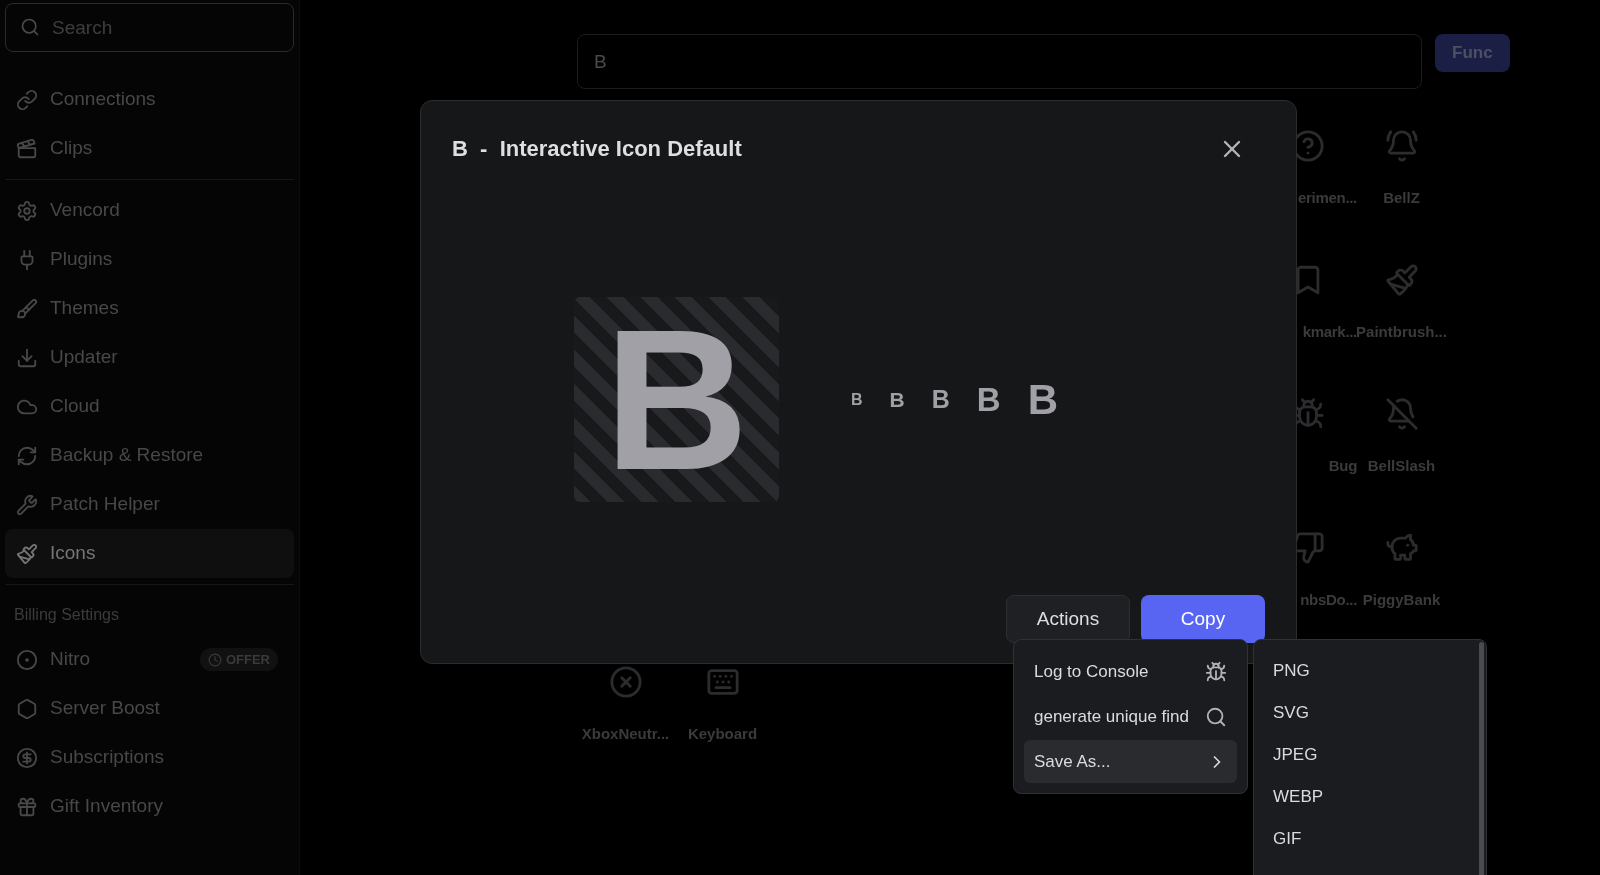 This screenshot has height=875, width=1600. What do you see at coordinates (722, 734) in the screenshot?
I see `icon-label: Keyboard` at bounding box center [722, 734].